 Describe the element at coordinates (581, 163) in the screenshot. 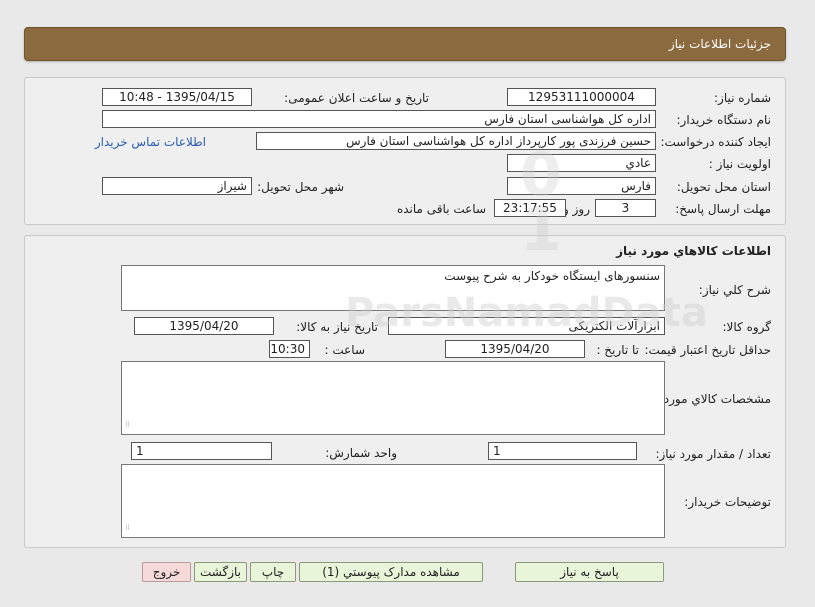

I see `priority-field: عادي` at that location.